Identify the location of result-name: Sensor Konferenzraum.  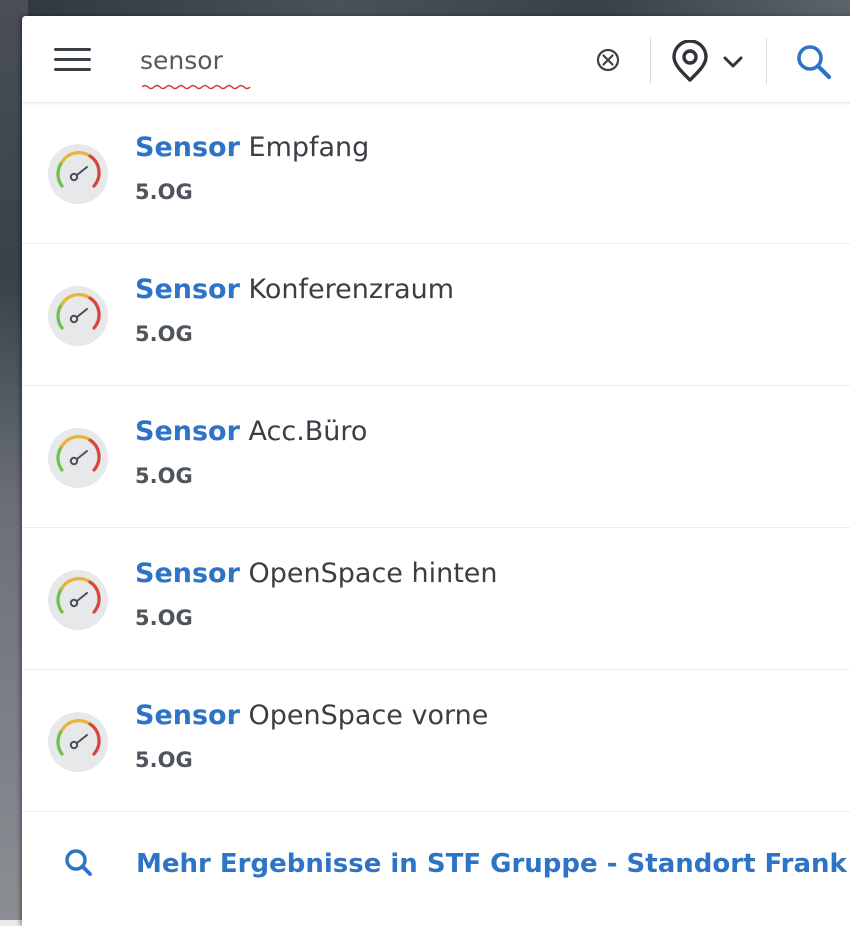
(294, 289).